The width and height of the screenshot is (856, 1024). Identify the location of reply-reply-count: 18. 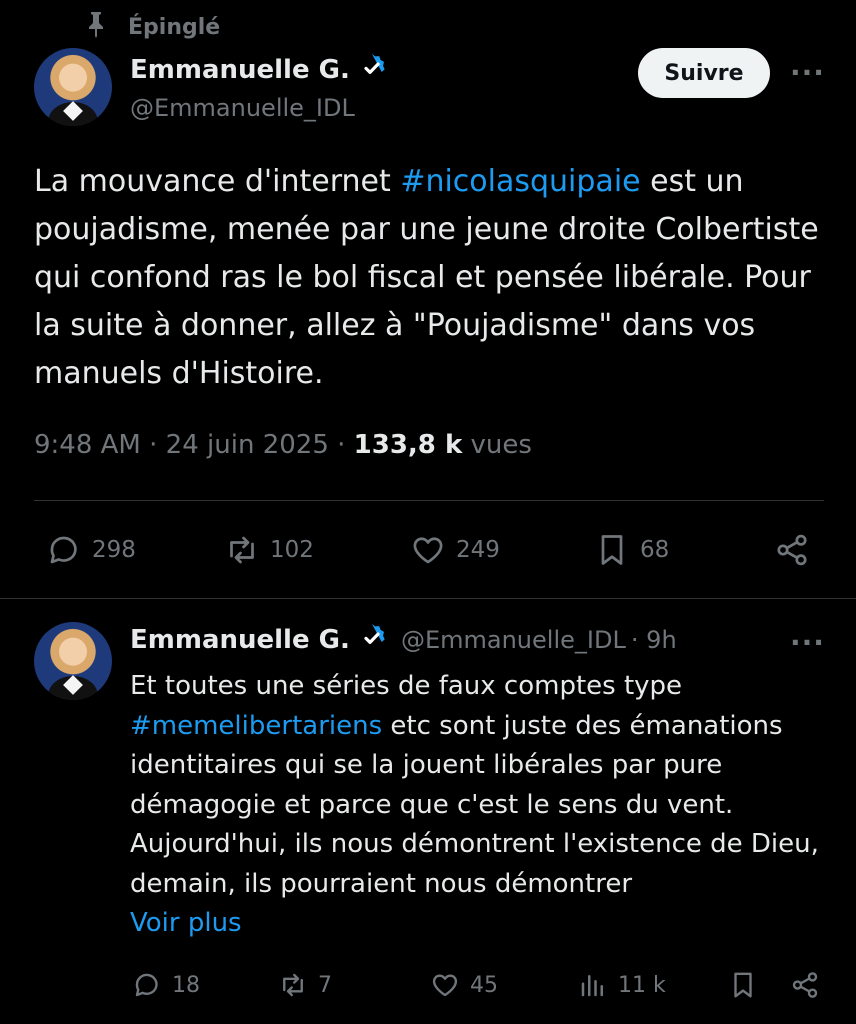
(186, 985).